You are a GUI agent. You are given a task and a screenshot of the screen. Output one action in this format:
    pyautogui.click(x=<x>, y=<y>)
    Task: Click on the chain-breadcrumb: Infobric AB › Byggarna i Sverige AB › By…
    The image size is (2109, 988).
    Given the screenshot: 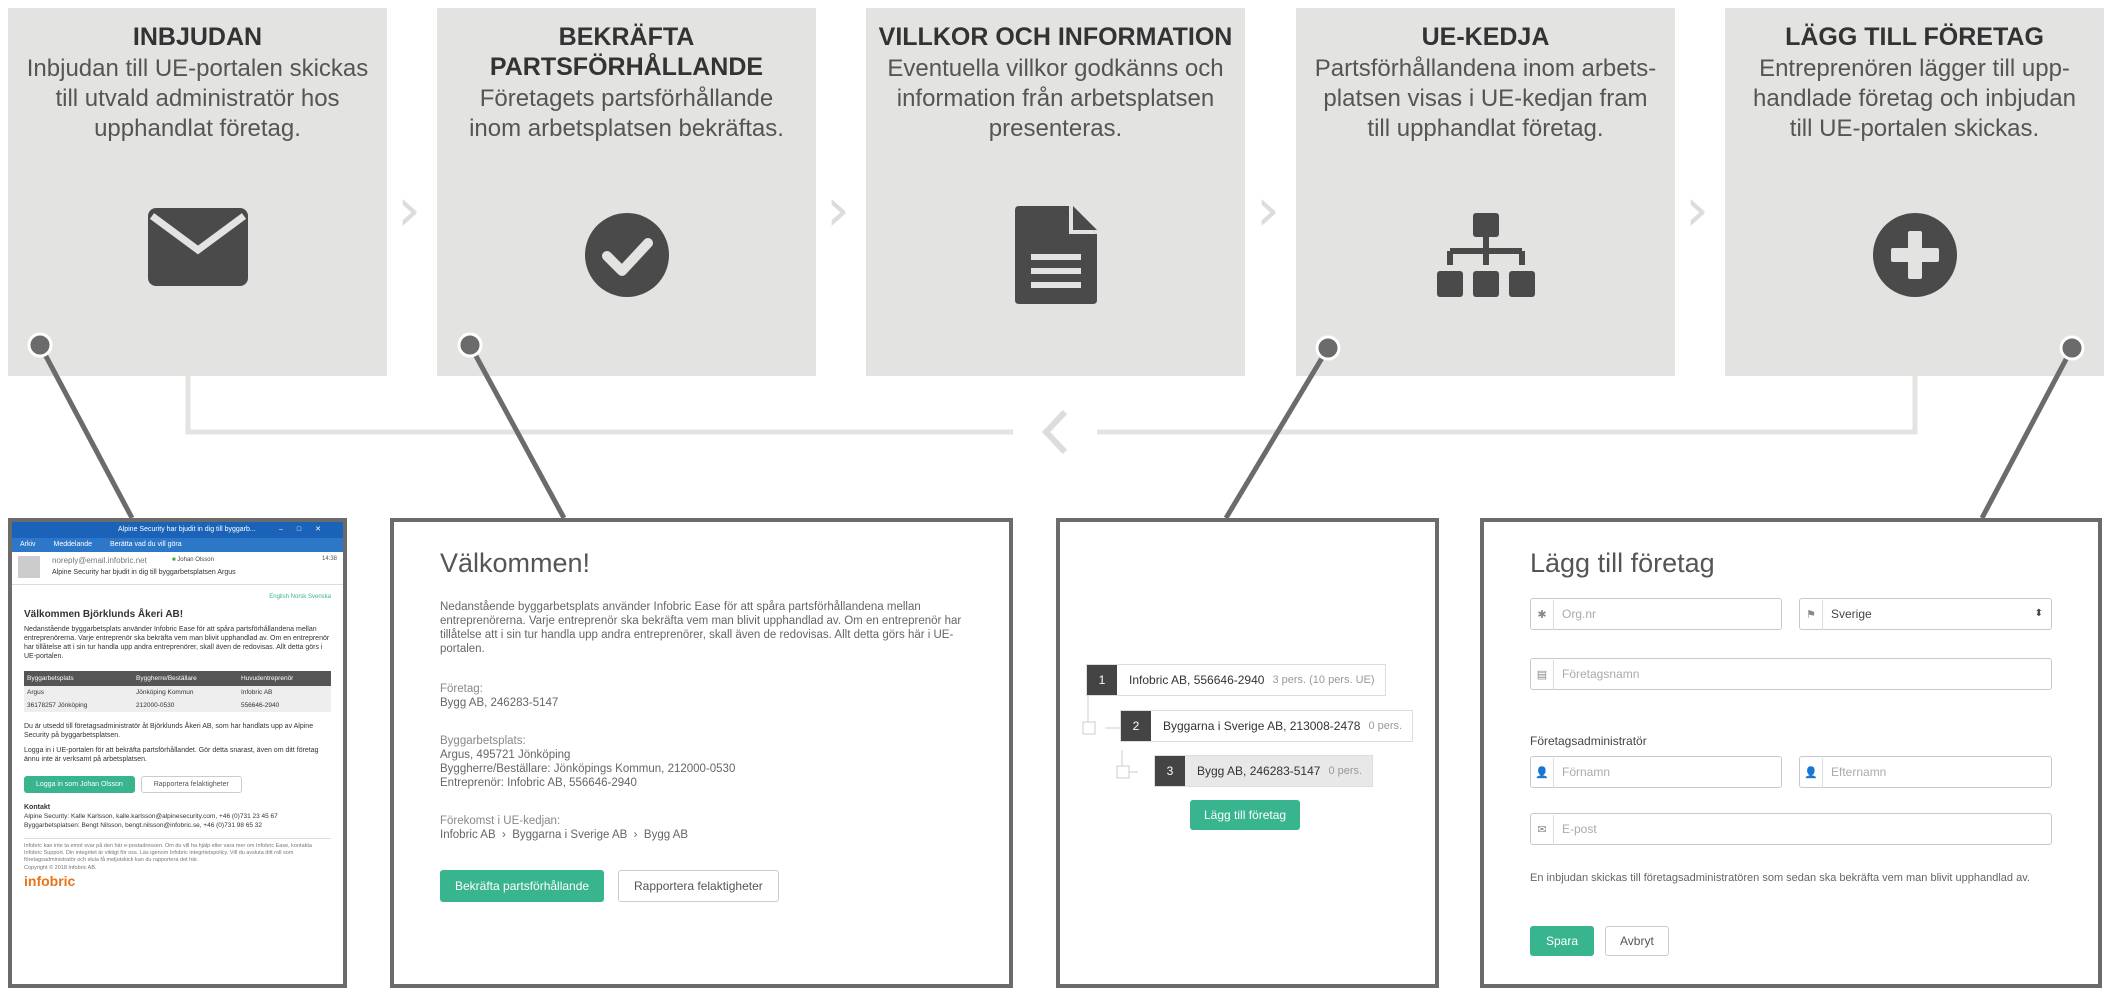 What is the action you would take?
    pyautogui.click(x=564, y=835)
    